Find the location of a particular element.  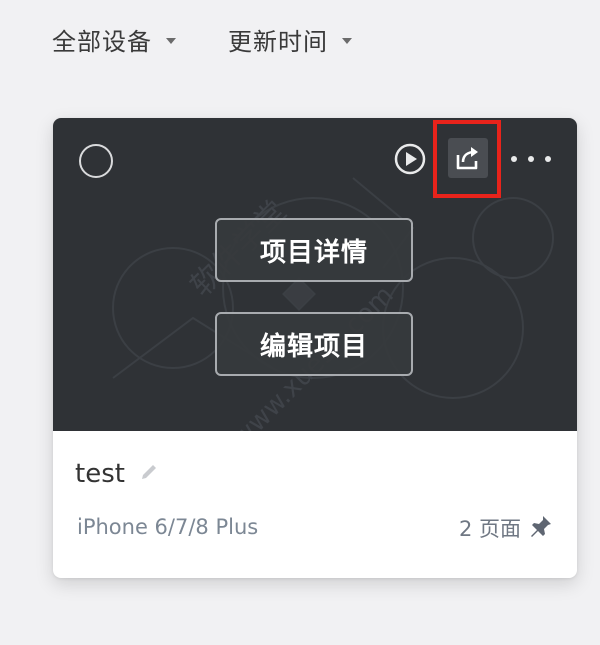

pin-icon is located at coordinates (541, 528).